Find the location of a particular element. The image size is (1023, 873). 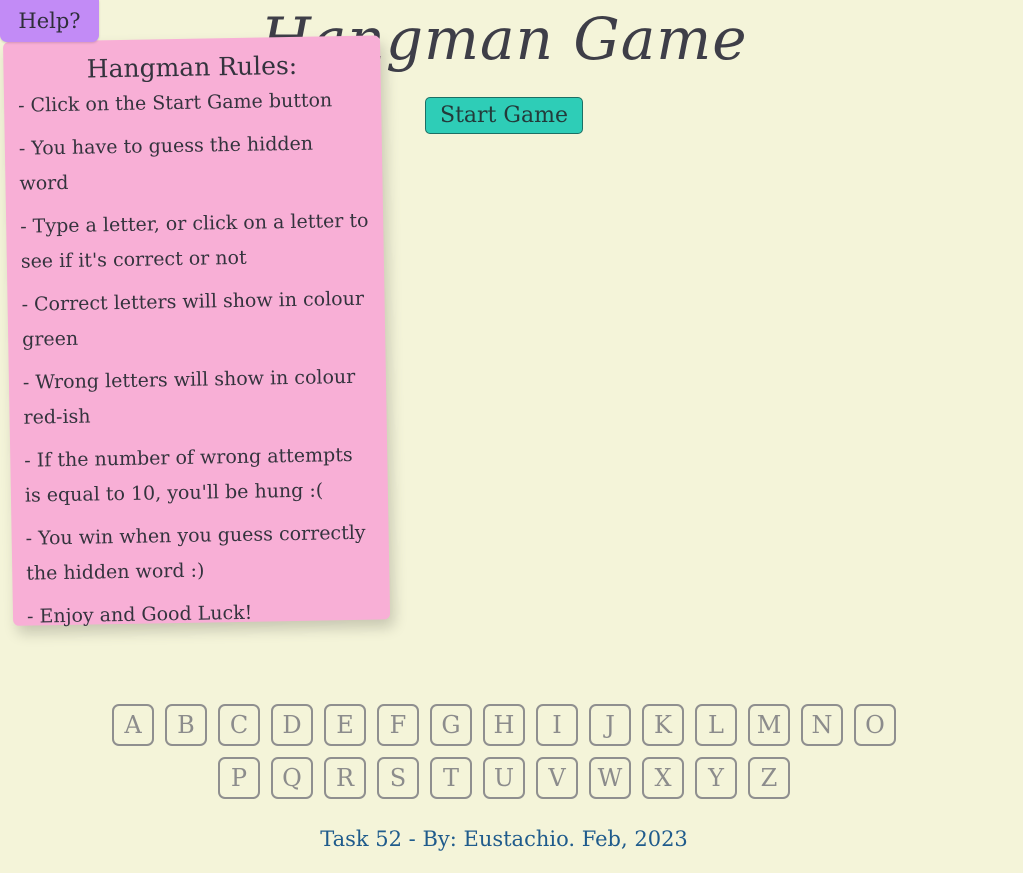

letter-button-s: S is located at coordinates (398, 778).